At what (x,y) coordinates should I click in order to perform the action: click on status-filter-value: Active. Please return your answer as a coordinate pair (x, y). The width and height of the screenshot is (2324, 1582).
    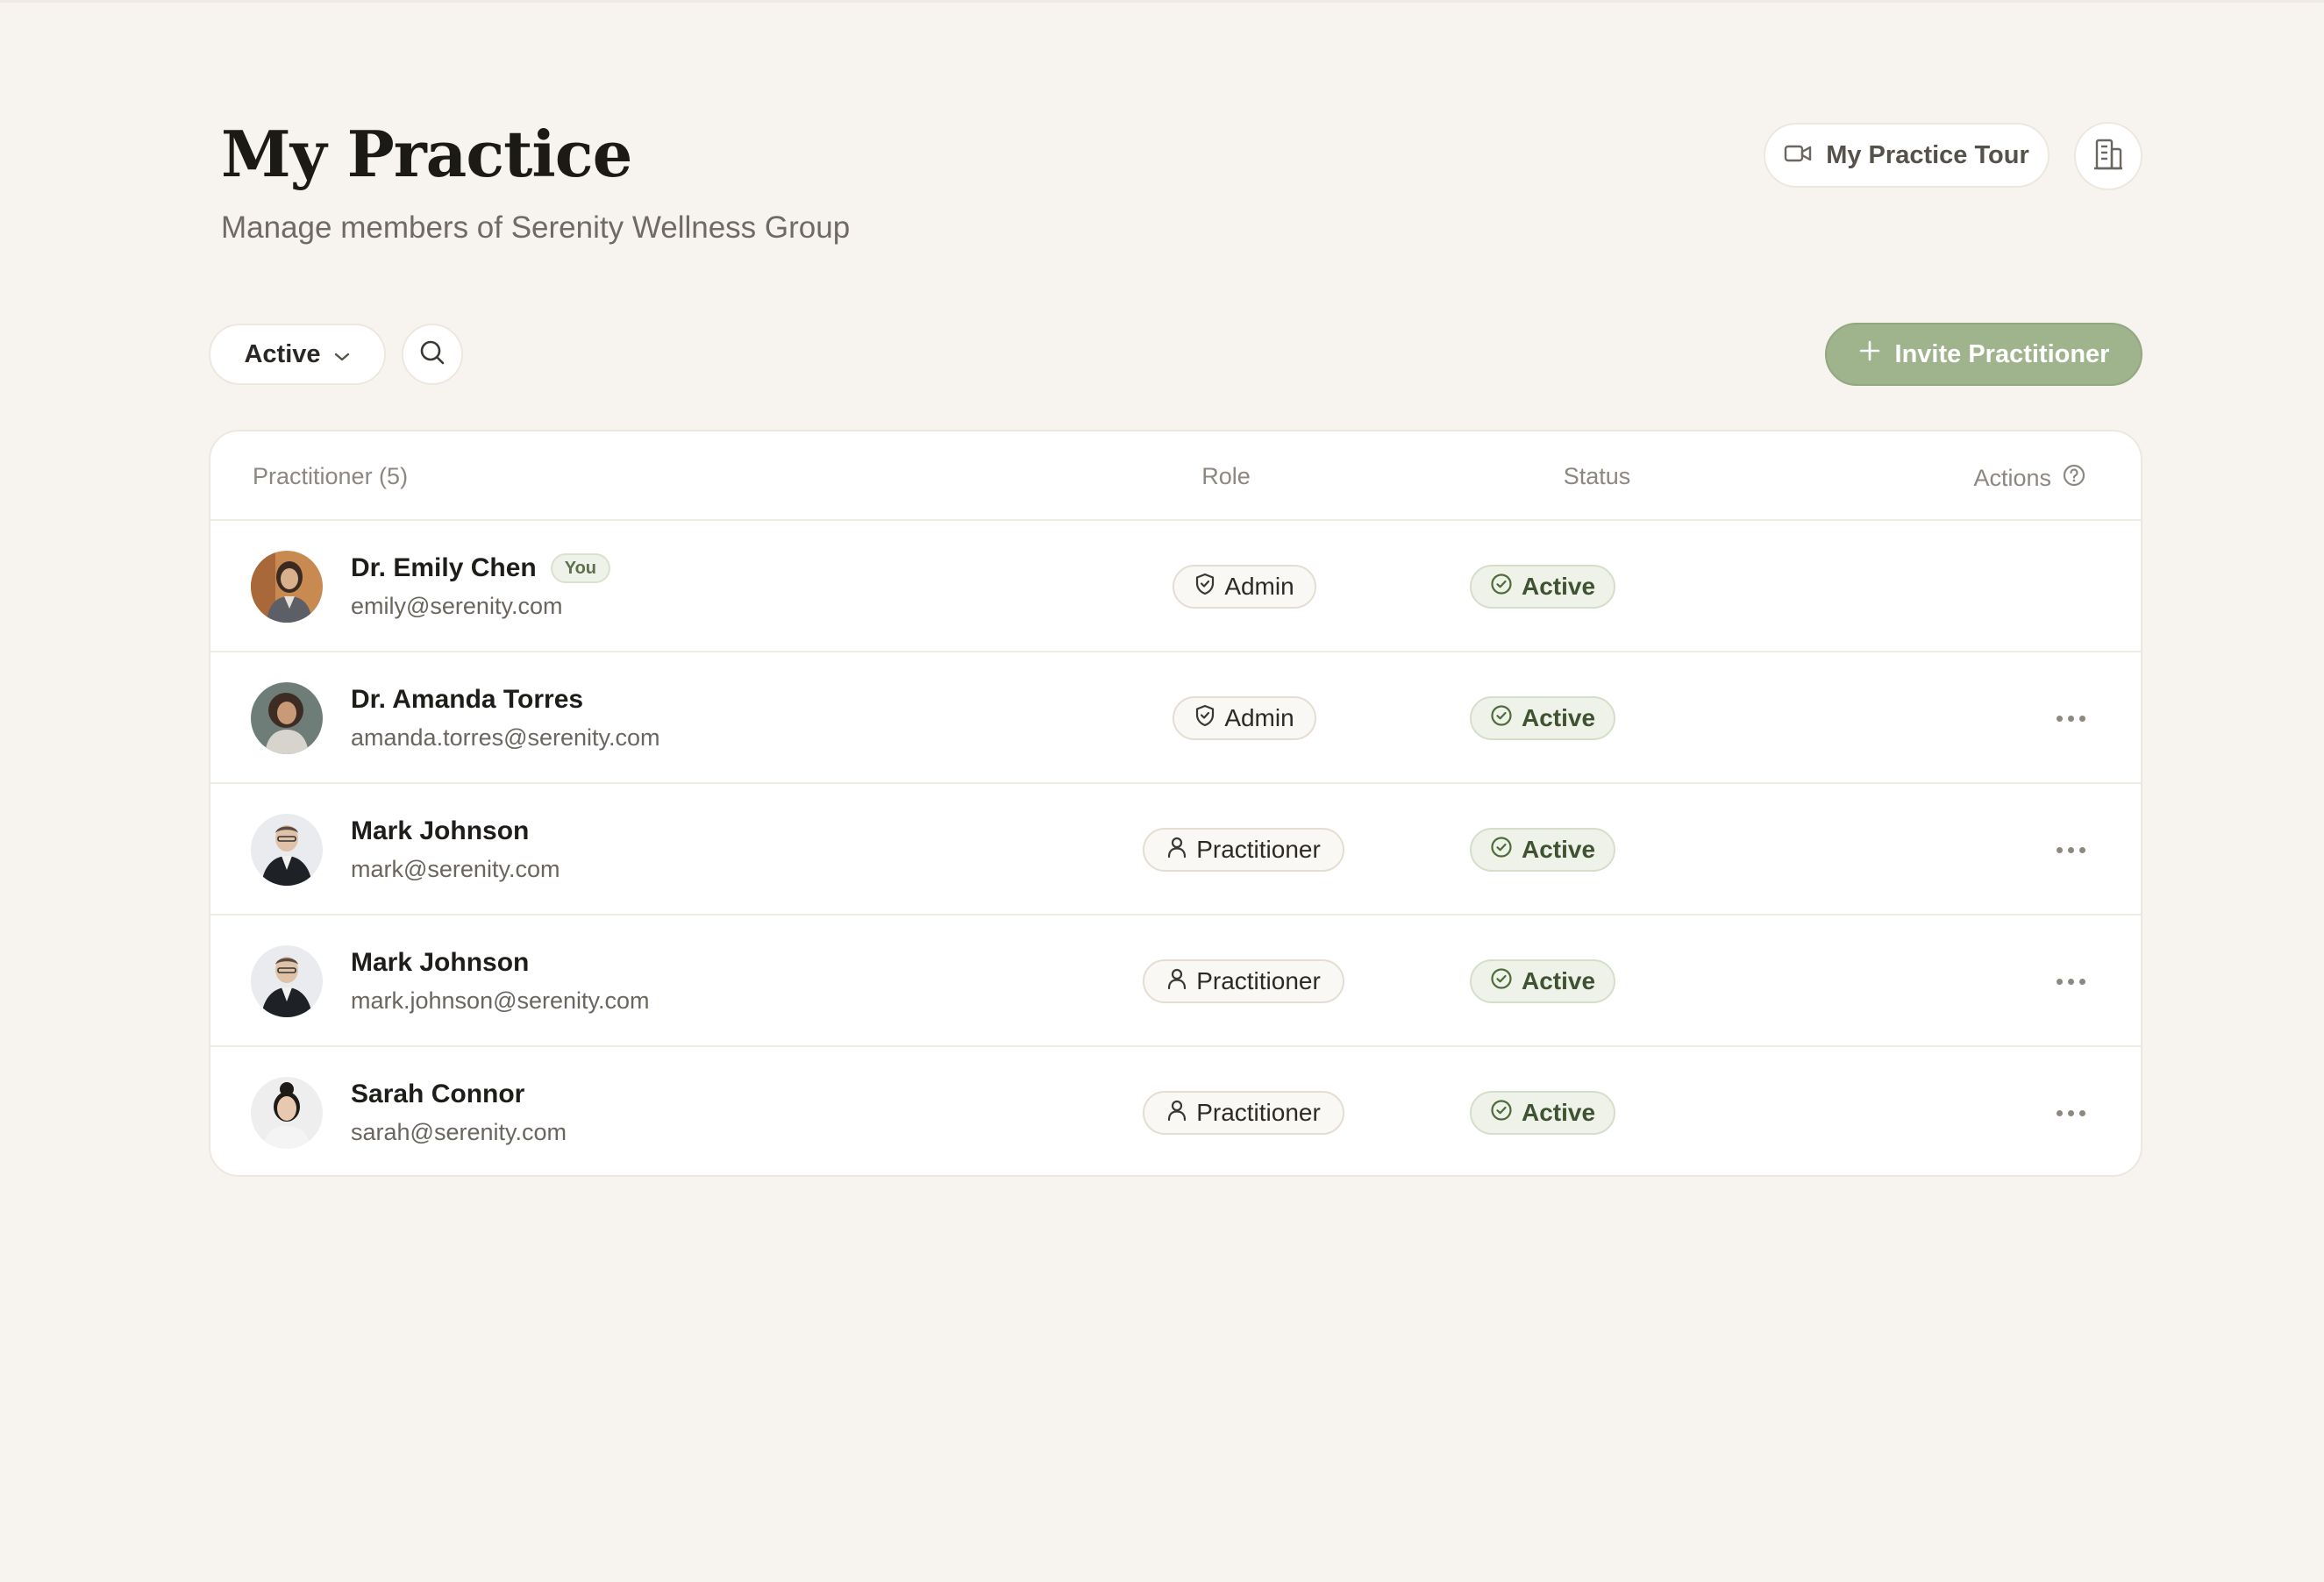
    Looking at the image, I should click on (282, 353).